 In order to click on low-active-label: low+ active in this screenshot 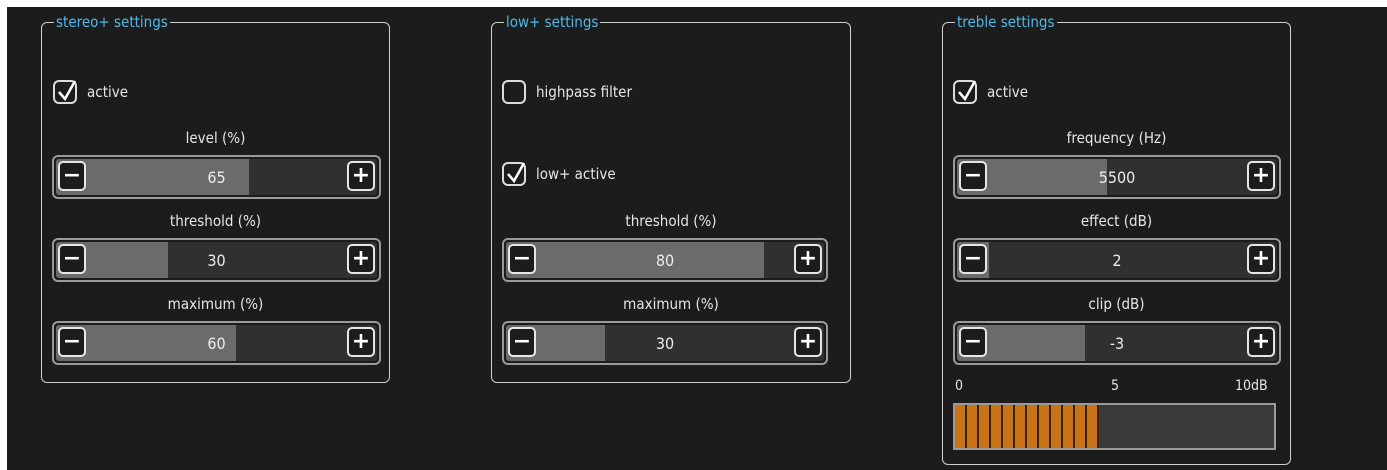, I will do `click(576, 174)`.